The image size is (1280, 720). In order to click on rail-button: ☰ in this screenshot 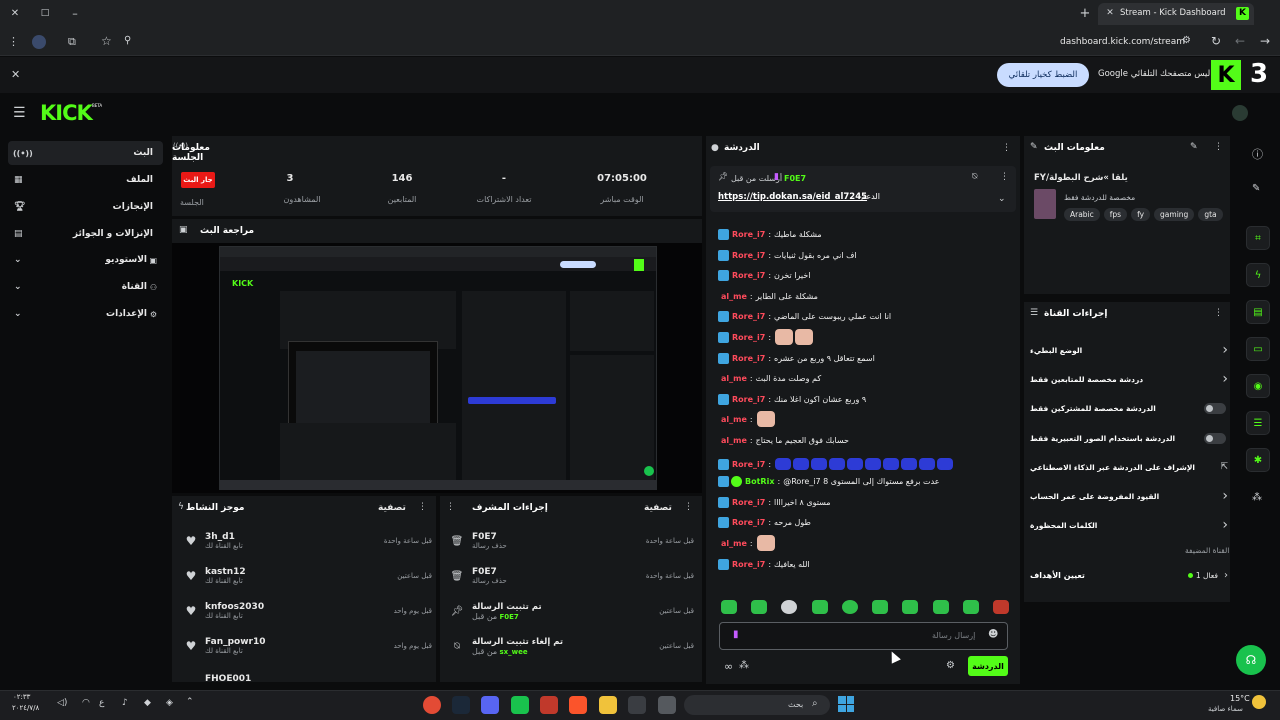, I will do `click(1258, 423)`.